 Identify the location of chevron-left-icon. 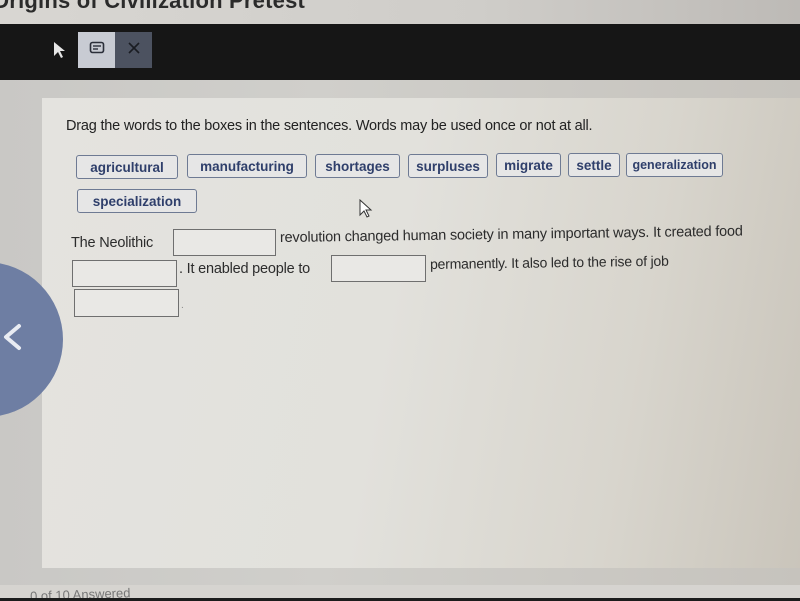
(12, 339).